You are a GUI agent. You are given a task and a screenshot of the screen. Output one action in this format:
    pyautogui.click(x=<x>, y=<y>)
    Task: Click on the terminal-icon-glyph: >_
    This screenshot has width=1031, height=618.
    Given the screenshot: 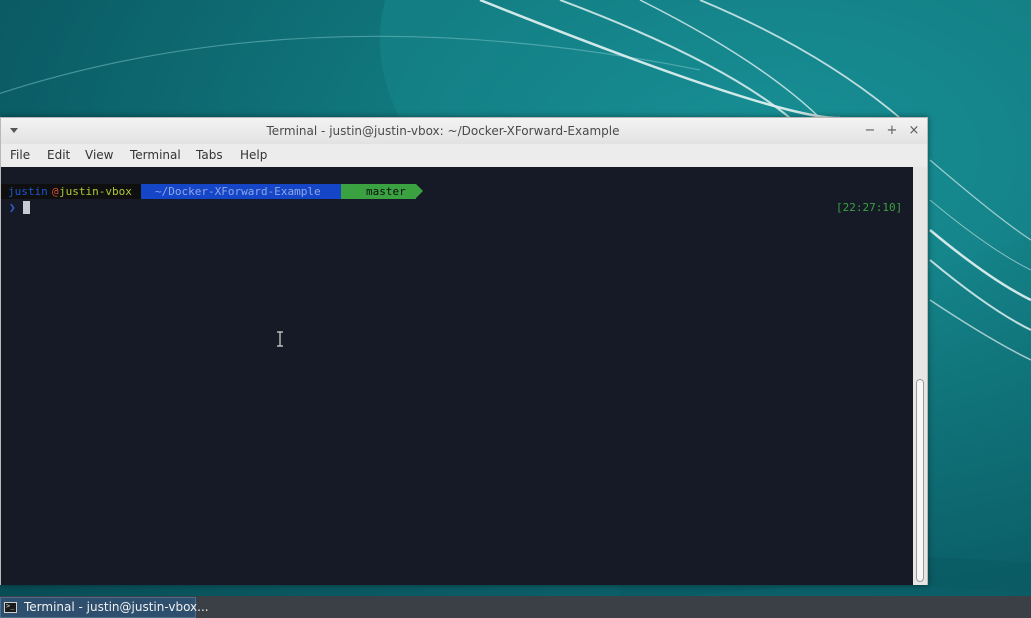 What is the action you would take?
    pyautogui.click(x=10, y=606)
    